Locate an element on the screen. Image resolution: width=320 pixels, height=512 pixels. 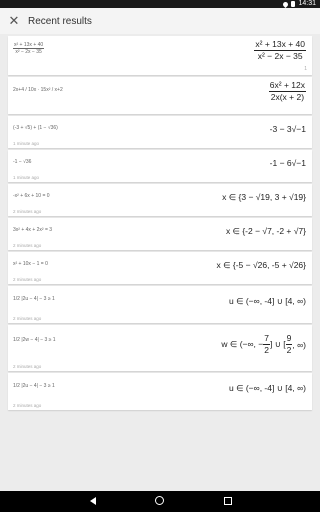
result-expression: x² + 13x + 40 x² − 2x − 35 is located at coordinates (280, 50).